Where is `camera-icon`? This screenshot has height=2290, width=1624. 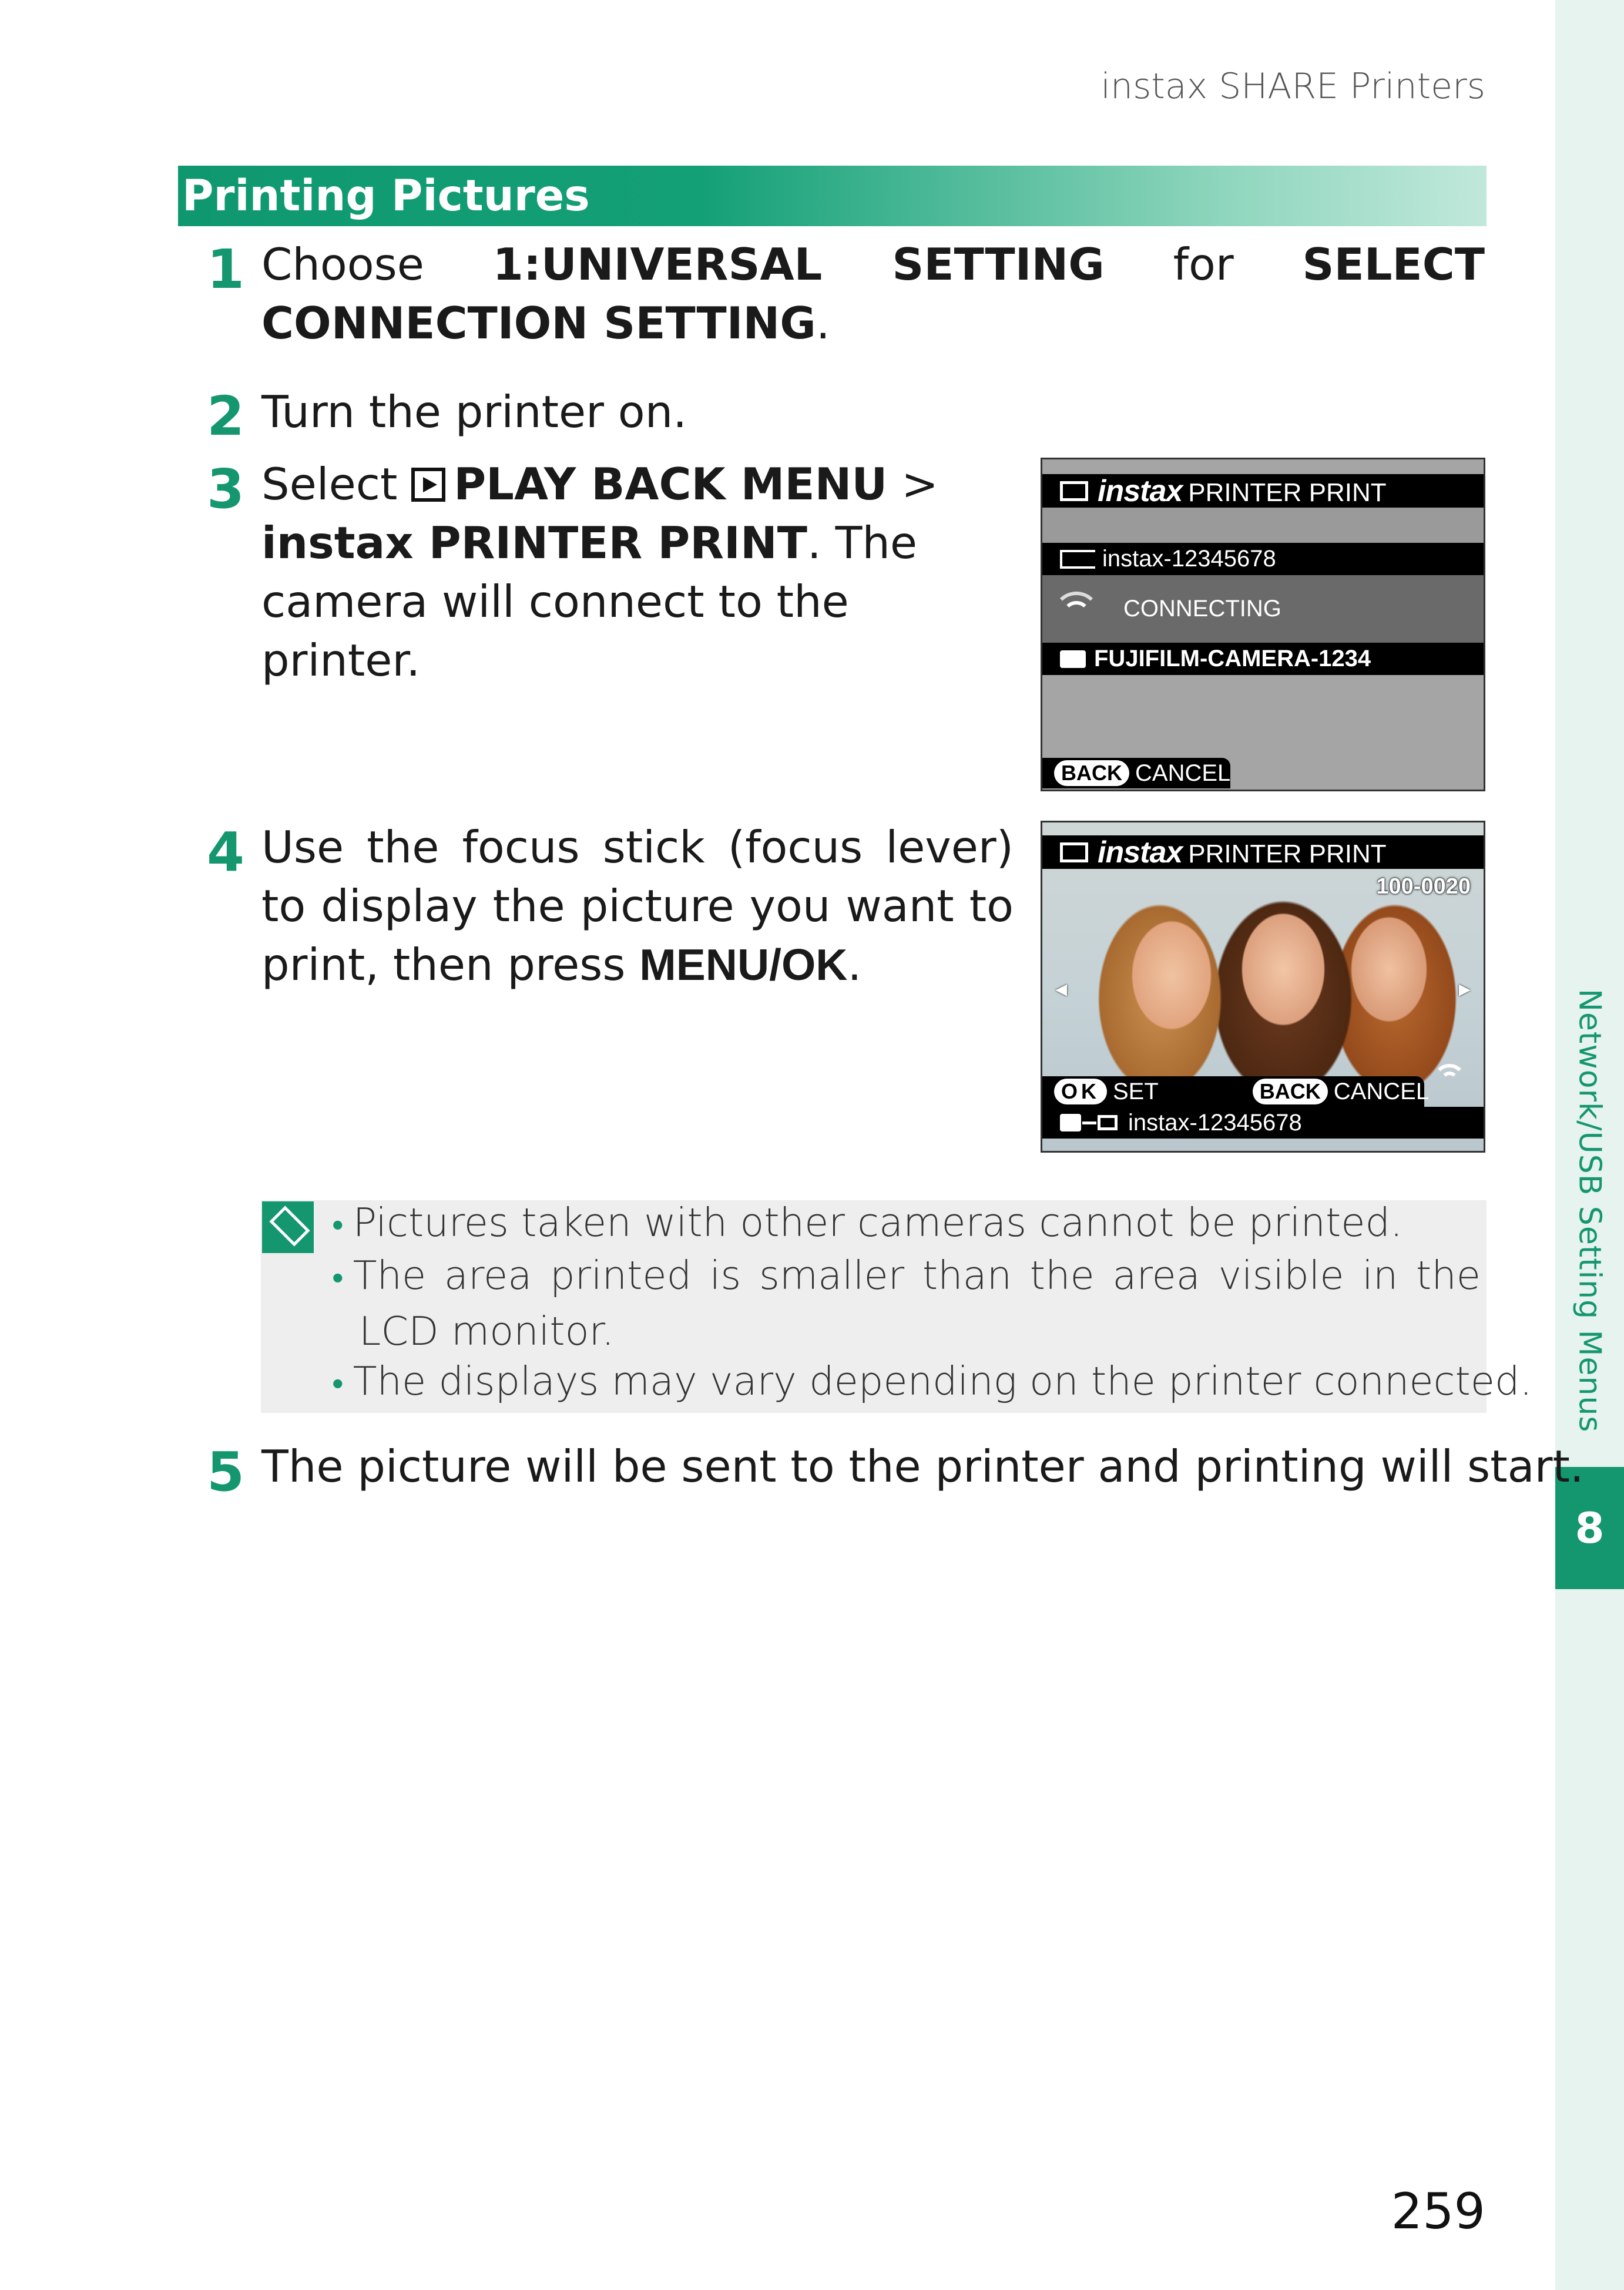 camera-icon is located at coordinates (1073, 659).